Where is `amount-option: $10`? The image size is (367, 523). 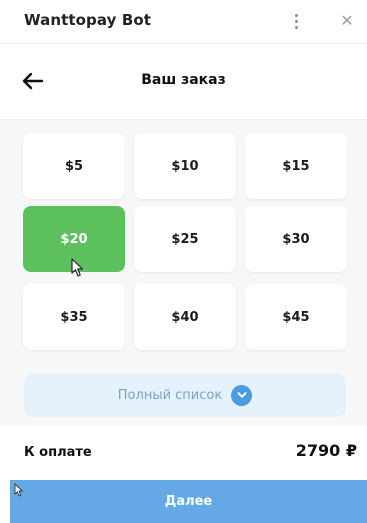 amount-option: $10 is located at coordinates (185, 166).